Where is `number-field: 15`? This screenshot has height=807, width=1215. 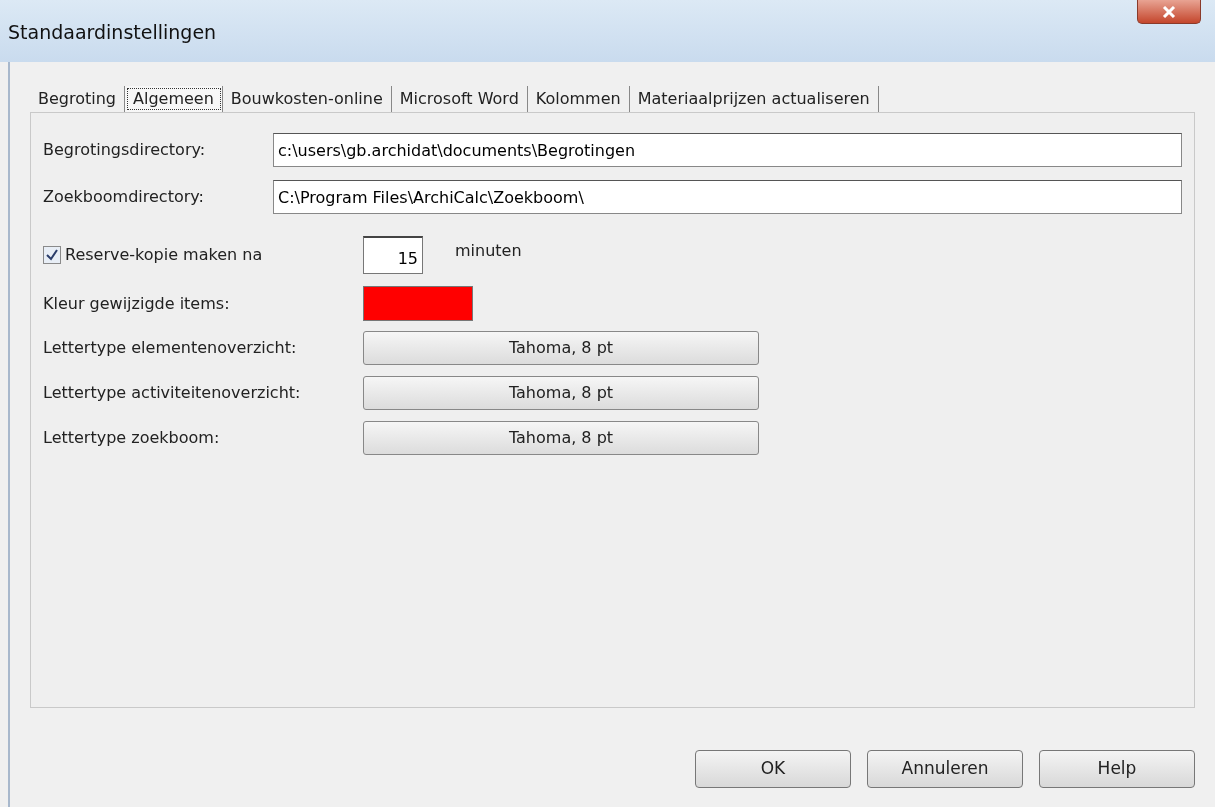 number-field: 15 is located at coordinates (393, 255).